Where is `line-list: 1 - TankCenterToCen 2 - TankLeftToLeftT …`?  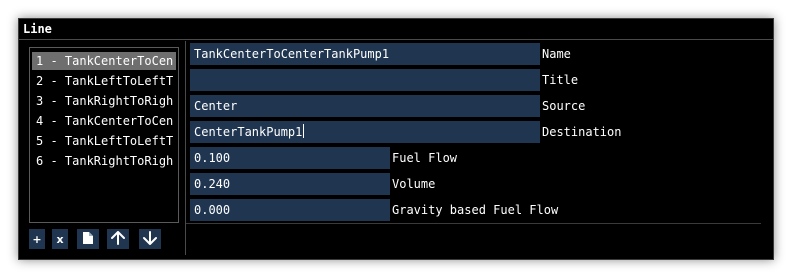 line-list: 1 - TankCenterToCen 2 - TankLeftToLeftT … is located at coordinates (104, 135).